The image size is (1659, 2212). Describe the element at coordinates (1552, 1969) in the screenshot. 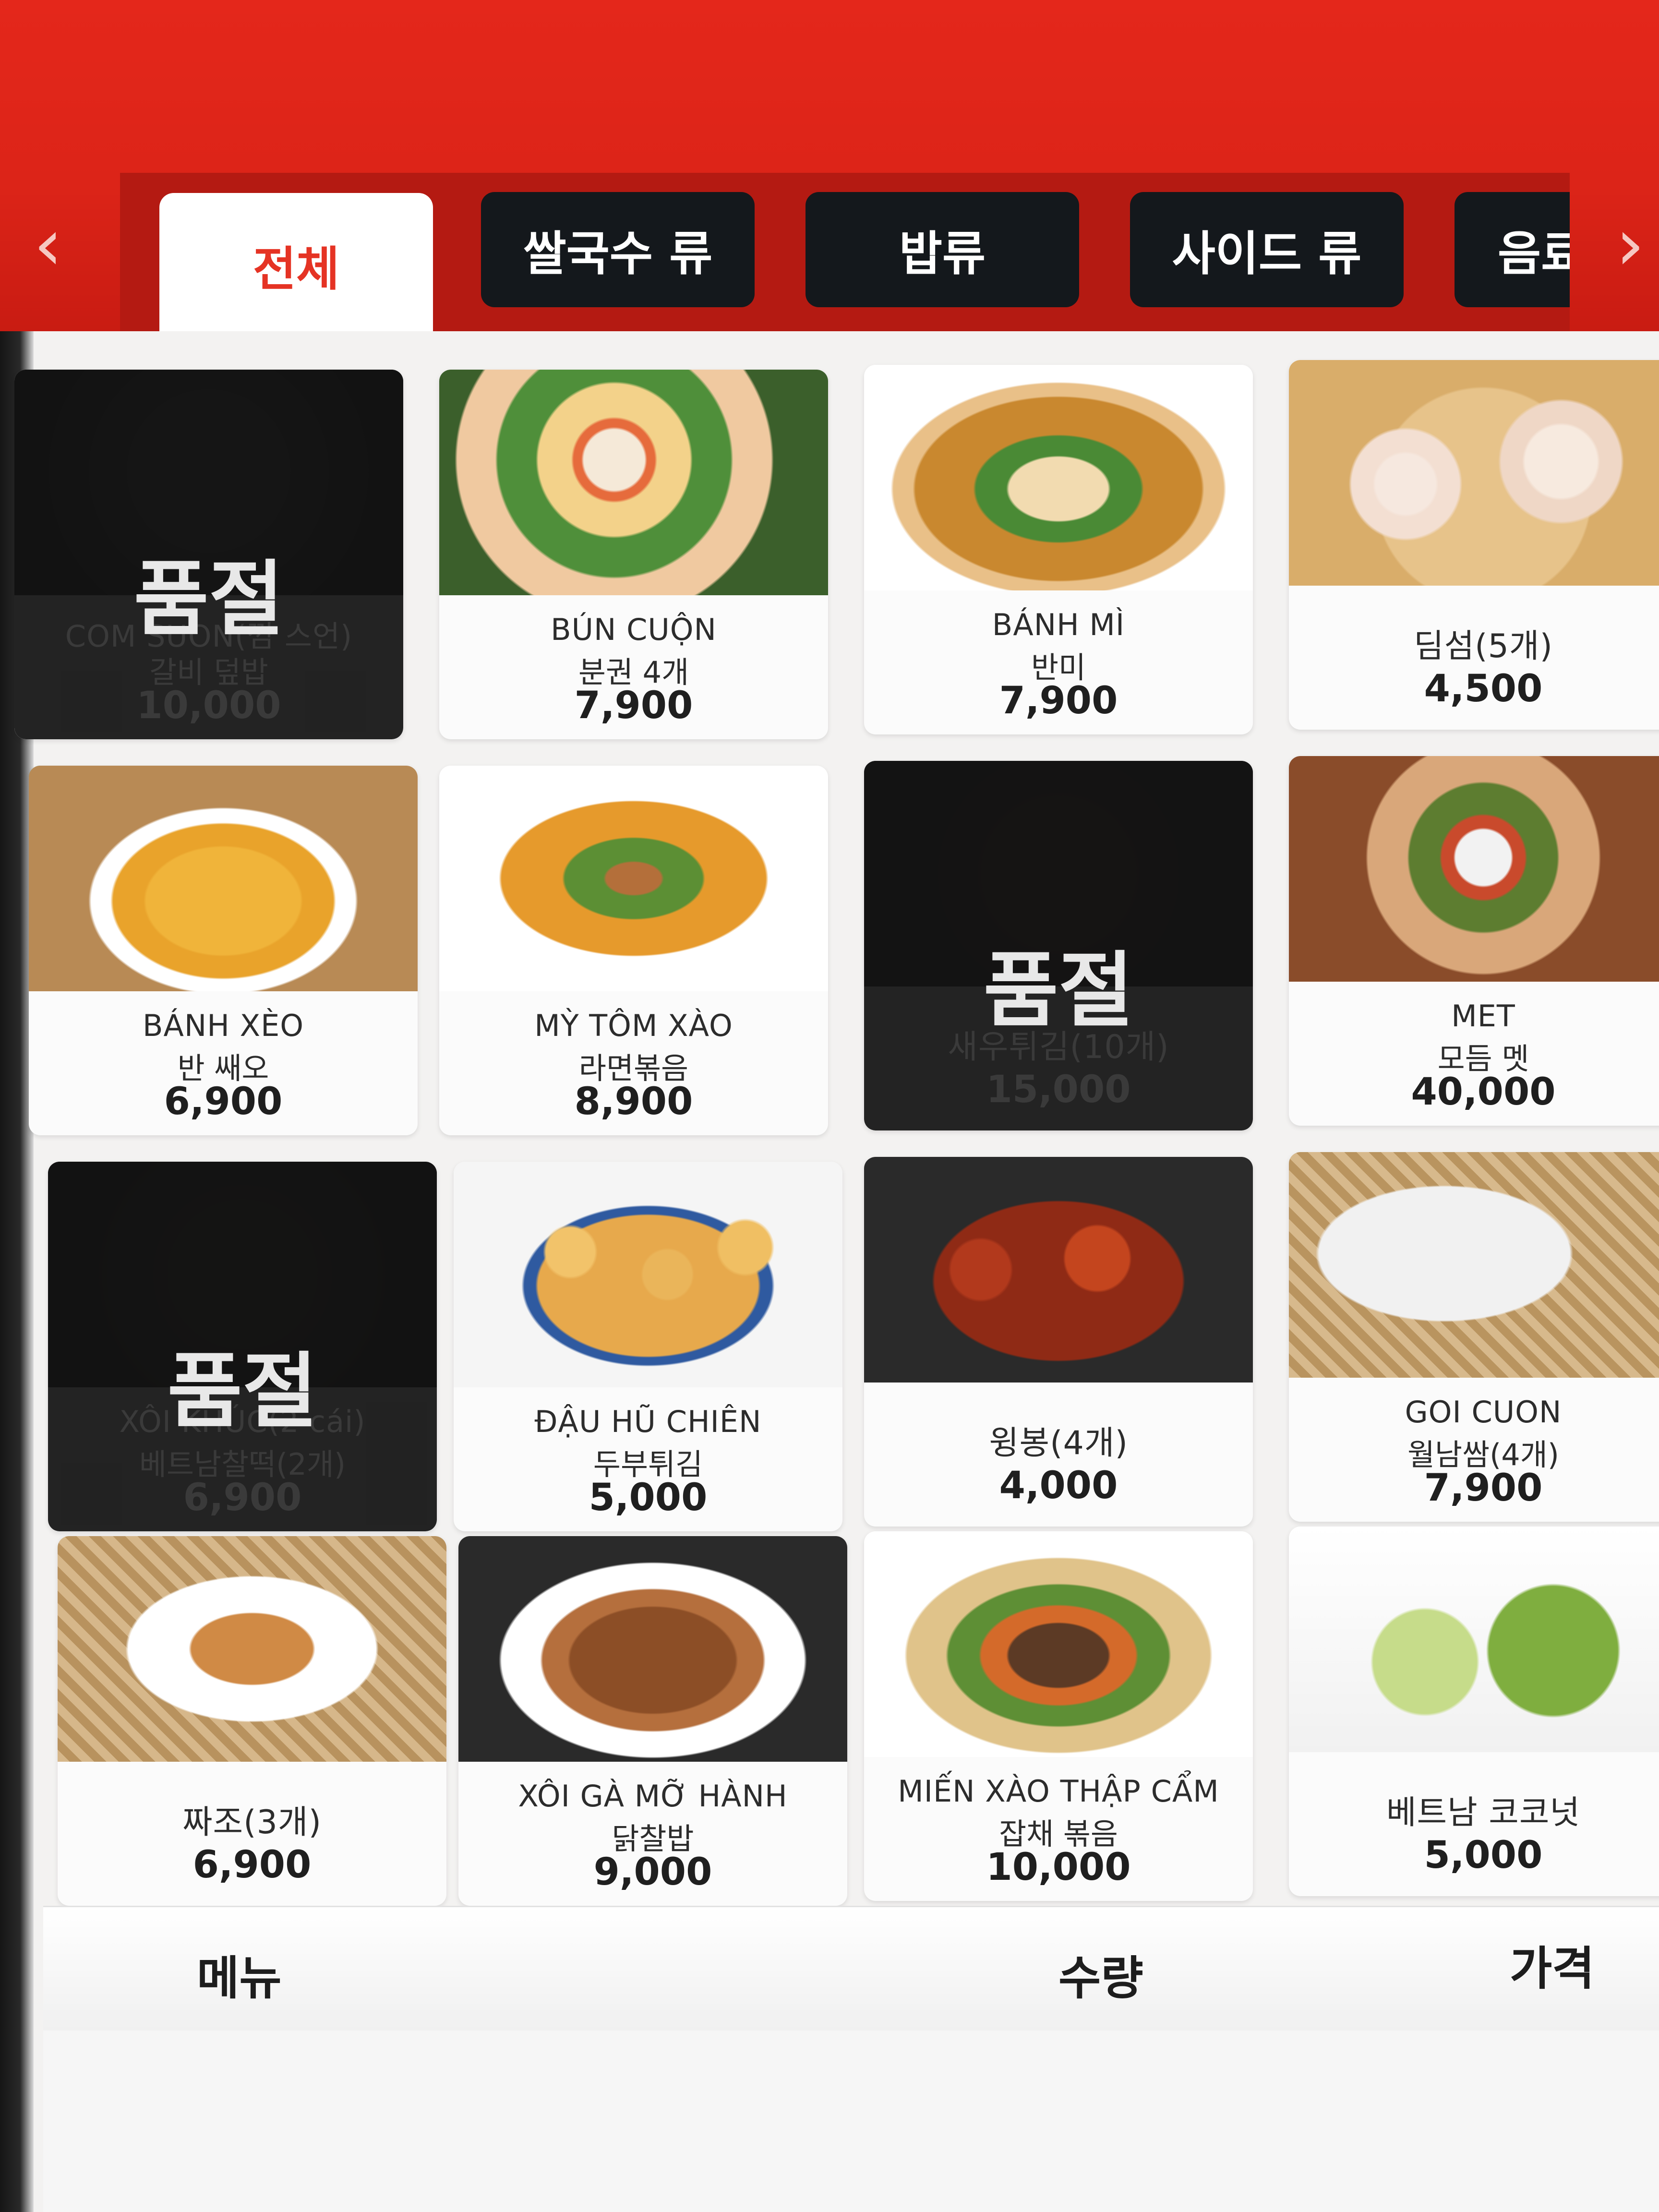

I see `column-price-label: 가격` at that location.